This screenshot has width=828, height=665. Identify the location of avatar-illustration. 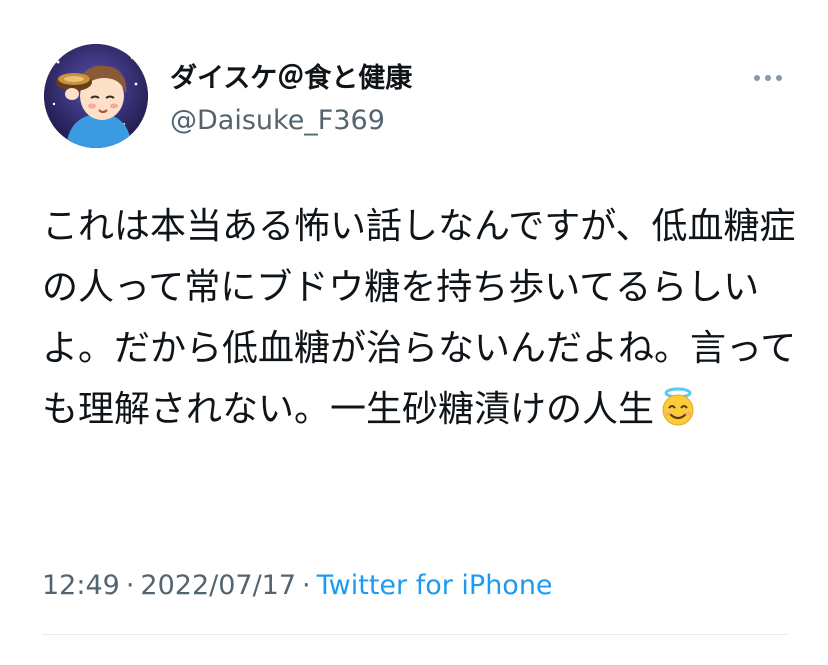
(96, 96).